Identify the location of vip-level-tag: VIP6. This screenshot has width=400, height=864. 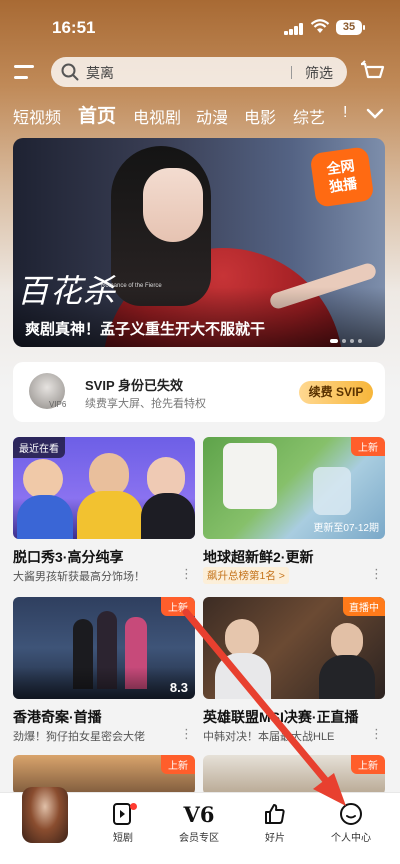
(58, 404).